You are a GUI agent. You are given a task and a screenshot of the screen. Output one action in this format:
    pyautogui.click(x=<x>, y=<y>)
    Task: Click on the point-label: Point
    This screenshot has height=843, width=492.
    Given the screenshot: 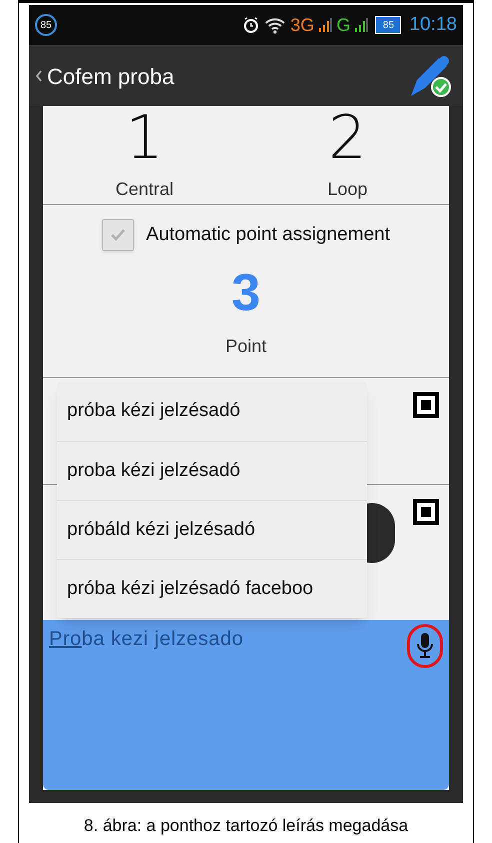 What is the action you would take?
    pyautogui.click(x=246, y=346)
    